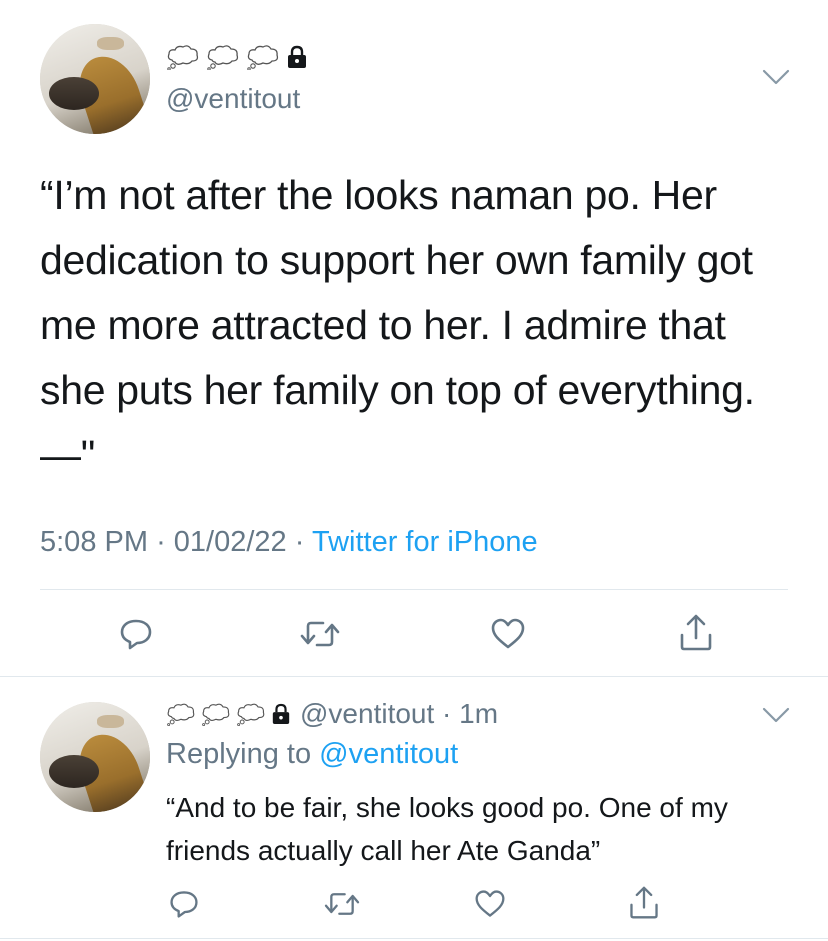  I want to click on reply-display-name: @ventitout · 1m, so click(332, 714).